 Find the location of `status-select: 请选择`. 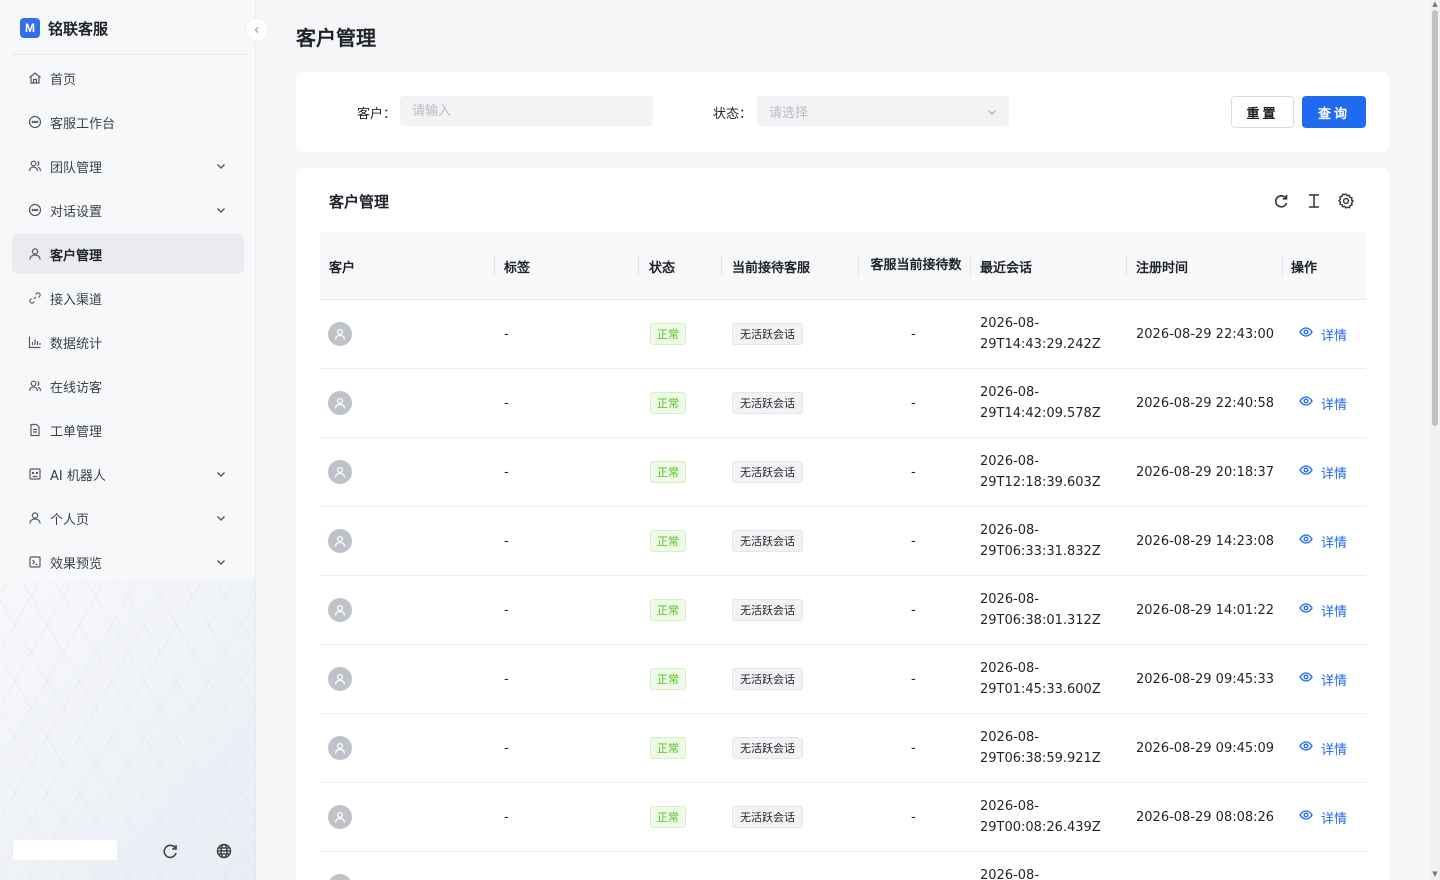

status-select: 请选择 is located at coordinates (883, 111).